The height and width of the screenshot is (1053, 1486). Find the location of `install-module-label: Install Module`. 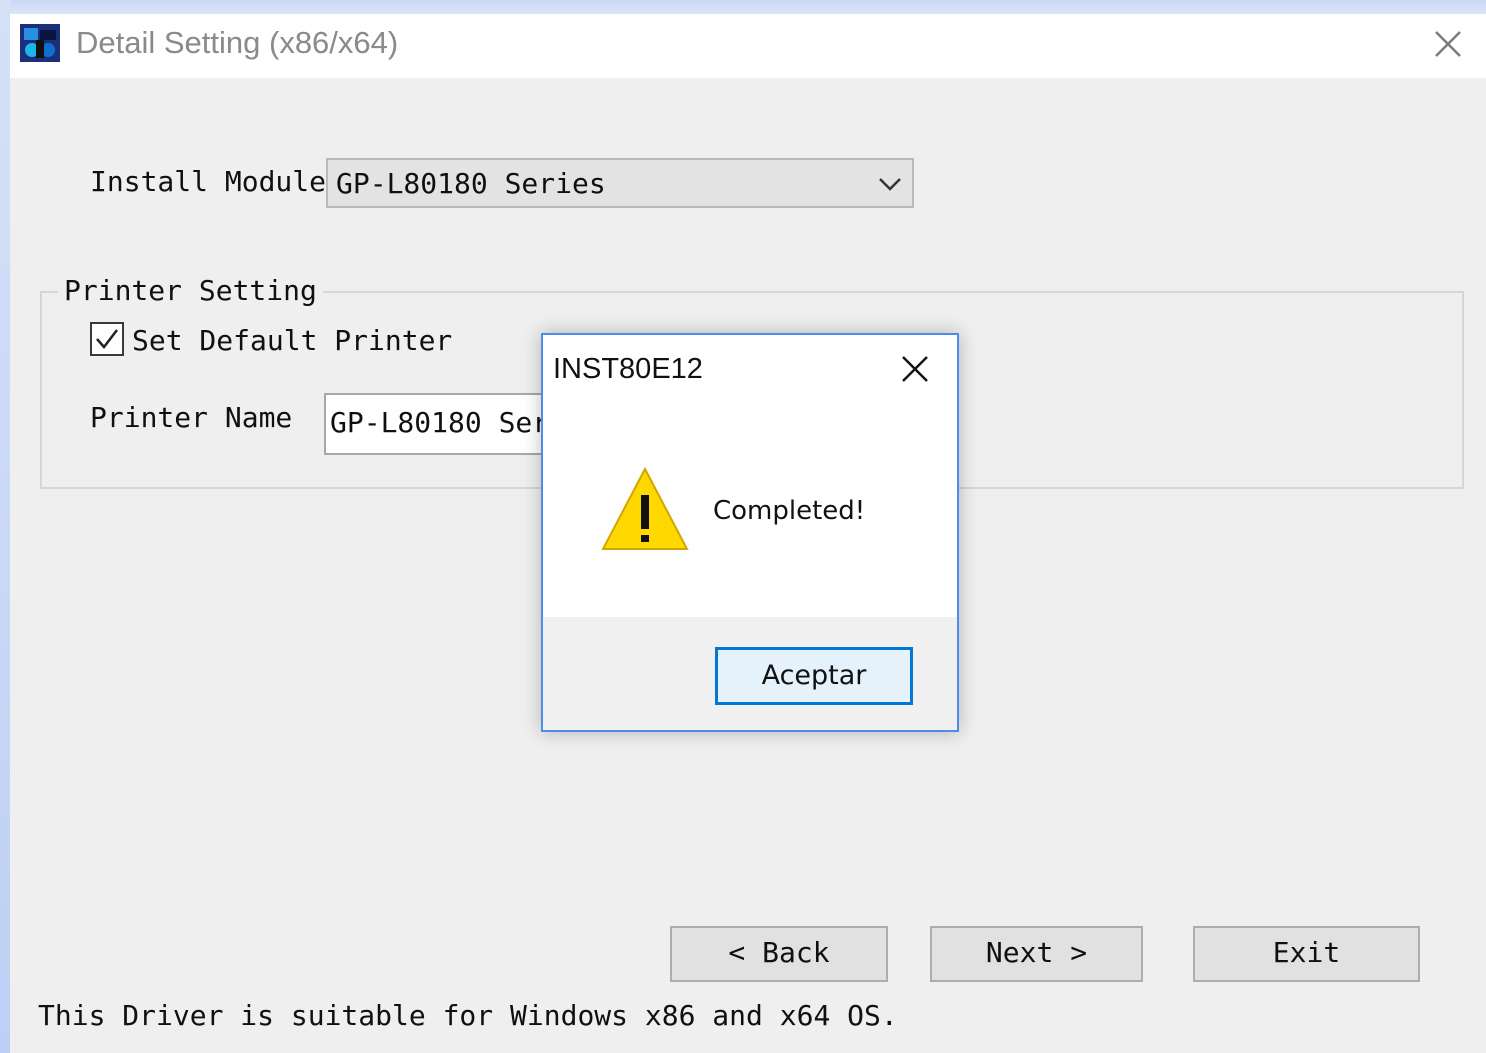

install-module-label: Install Module is located at coordinates (208, 181).